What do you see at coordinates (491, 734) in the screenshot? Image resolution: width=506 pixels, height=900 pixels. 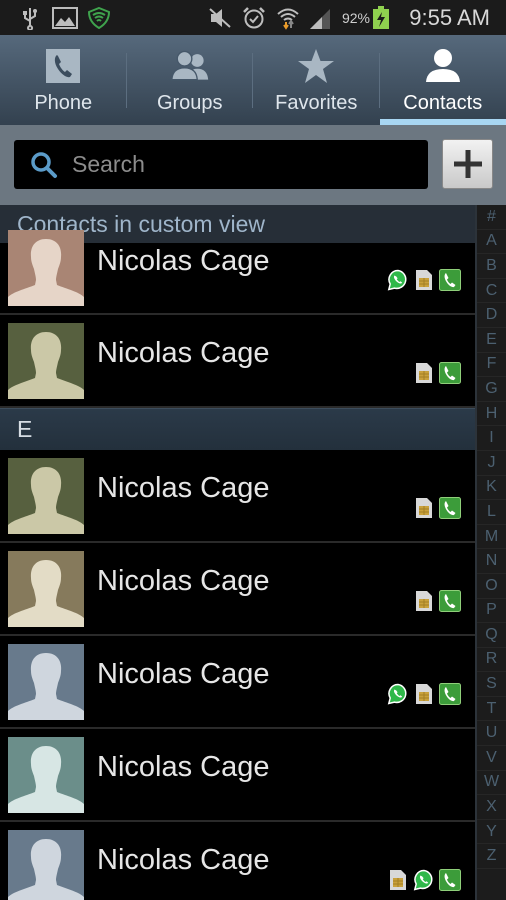 I see `index-letter: U` at bounding box center [491, 734].